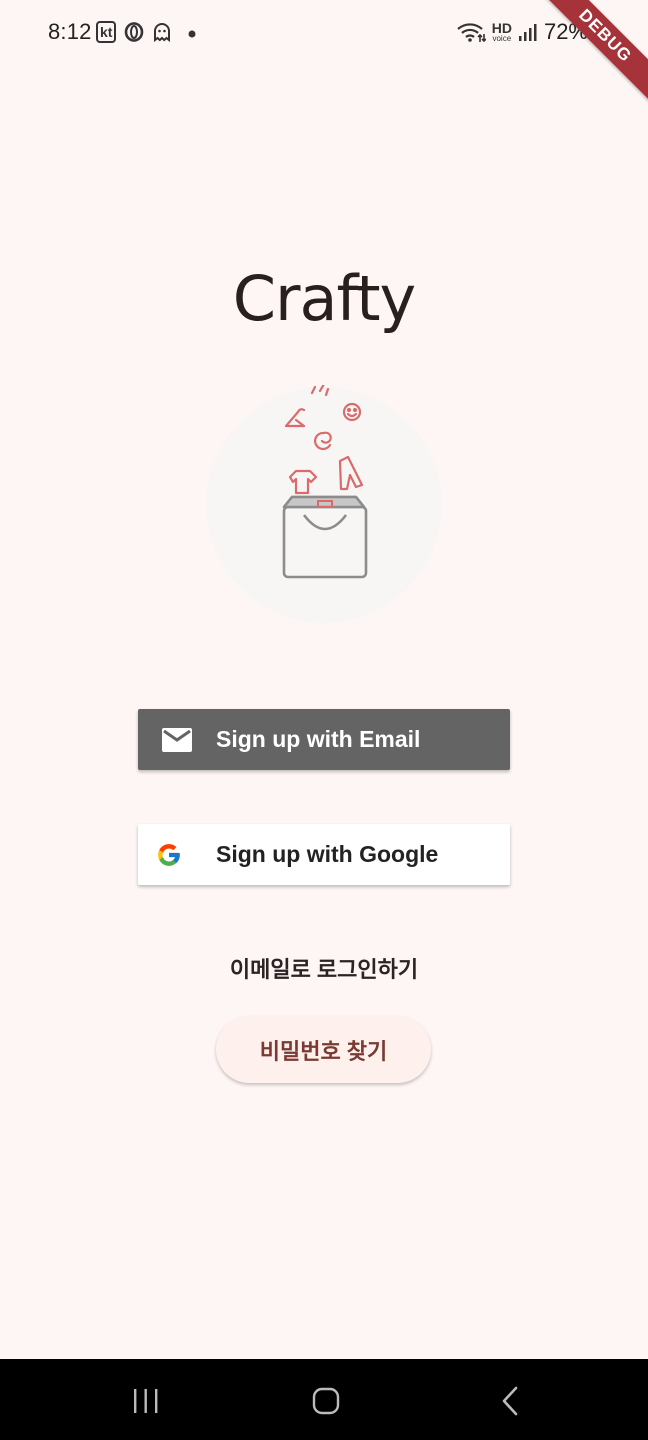  Describe the element at coordinates (327, 854) in the screenshot. I see `signup-google-label: Sign up with Google` at that location.